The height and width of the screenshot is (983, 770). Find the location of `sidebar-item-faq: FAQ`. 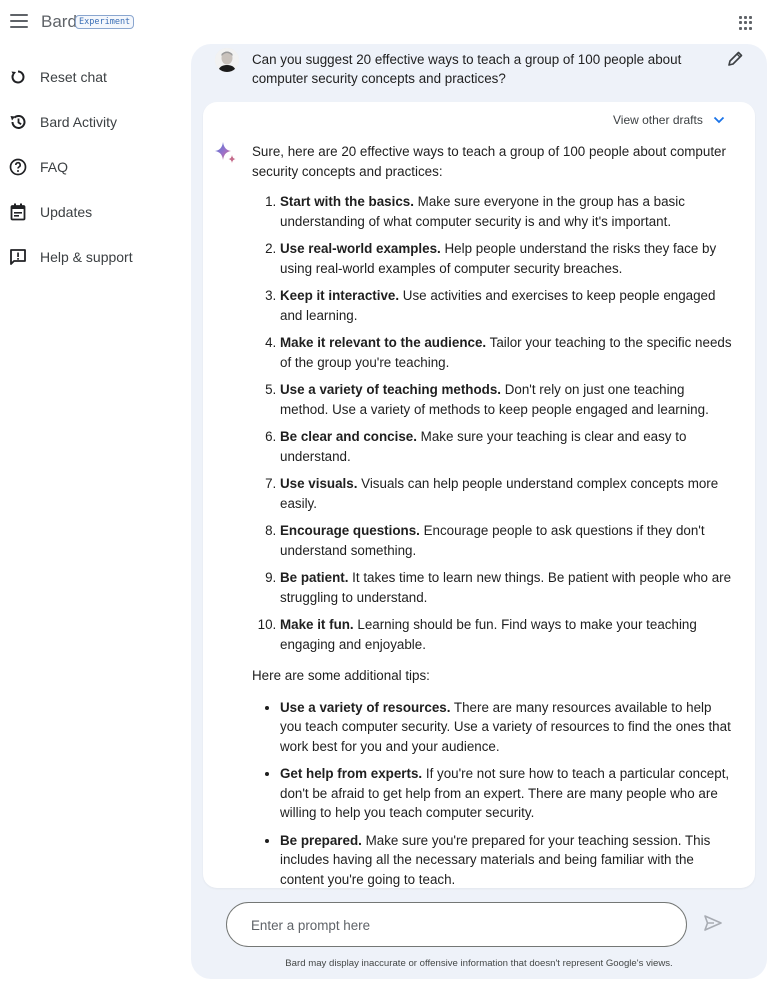

sidebar-item-faq: FAQ is located at coordinates (92, 167).